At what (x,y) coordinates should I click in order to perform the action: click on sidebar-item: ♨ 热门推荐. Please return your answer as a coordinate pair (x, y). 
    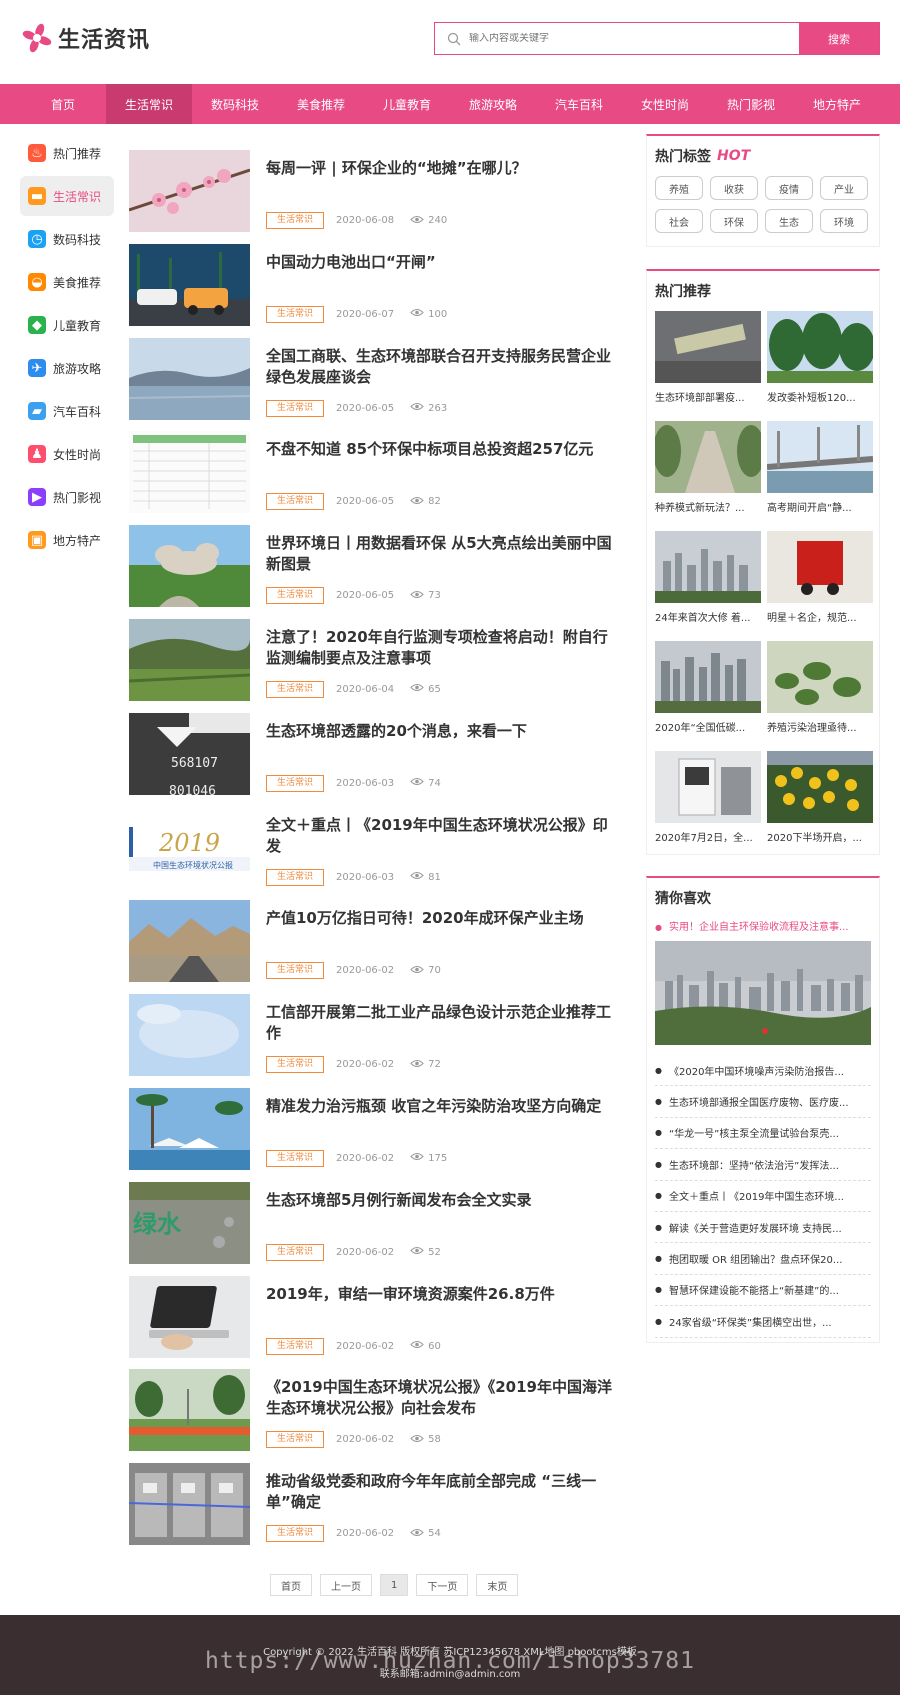
    Looking at the image, I should click on (67, 153).